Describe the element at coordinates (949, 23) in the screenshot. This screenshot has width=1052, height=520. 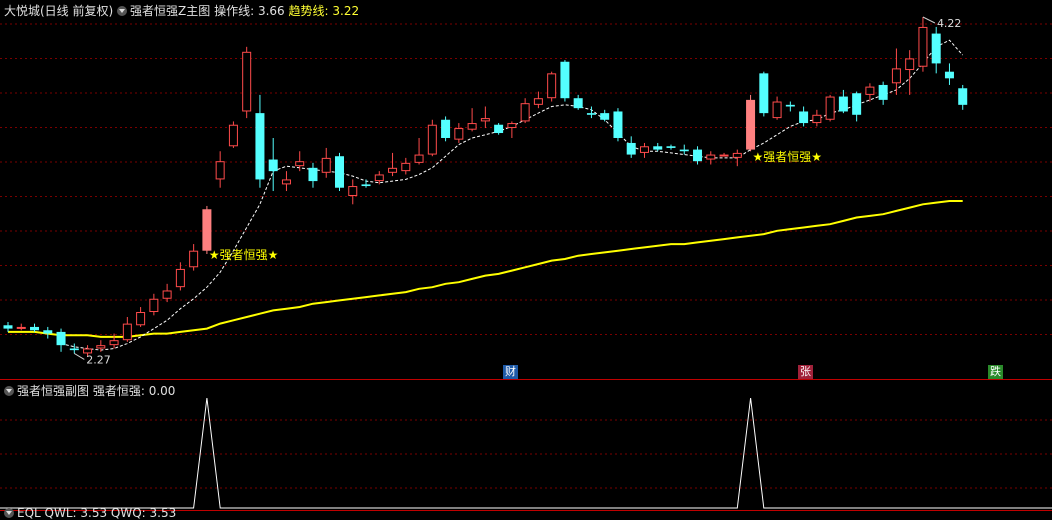
I see `high-price-label: 4.22` at that location.